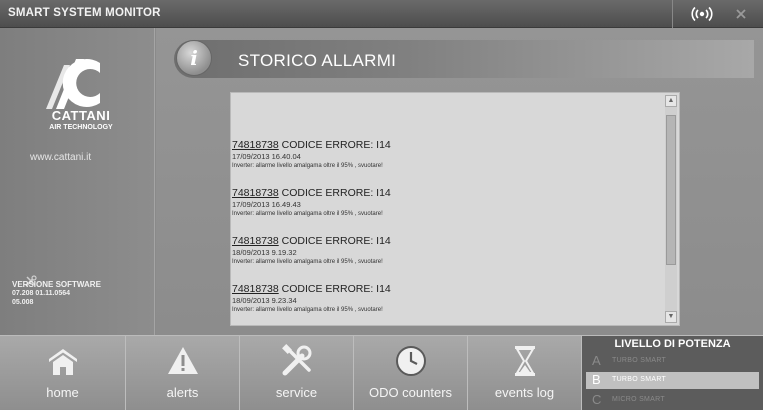 The height and width of the screenshot is (410, 763). I want to click on nav-home-button: home, so click(63, 373).